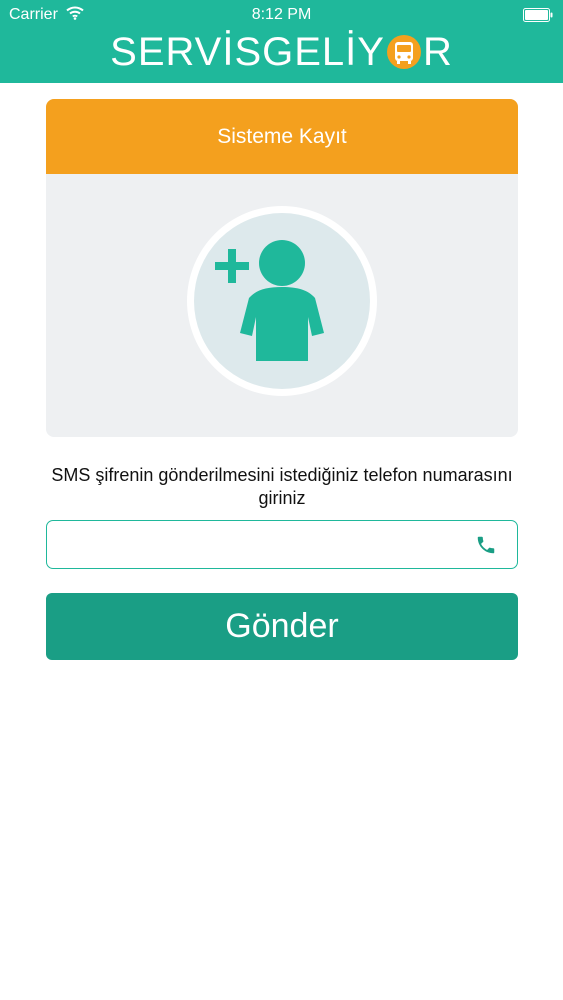 This screenshot has height=1000, width=563. What do you see at coordinates (437, 51) in the screenshot?
I see `logo-text-right: R` at bounding box center [437, 51].